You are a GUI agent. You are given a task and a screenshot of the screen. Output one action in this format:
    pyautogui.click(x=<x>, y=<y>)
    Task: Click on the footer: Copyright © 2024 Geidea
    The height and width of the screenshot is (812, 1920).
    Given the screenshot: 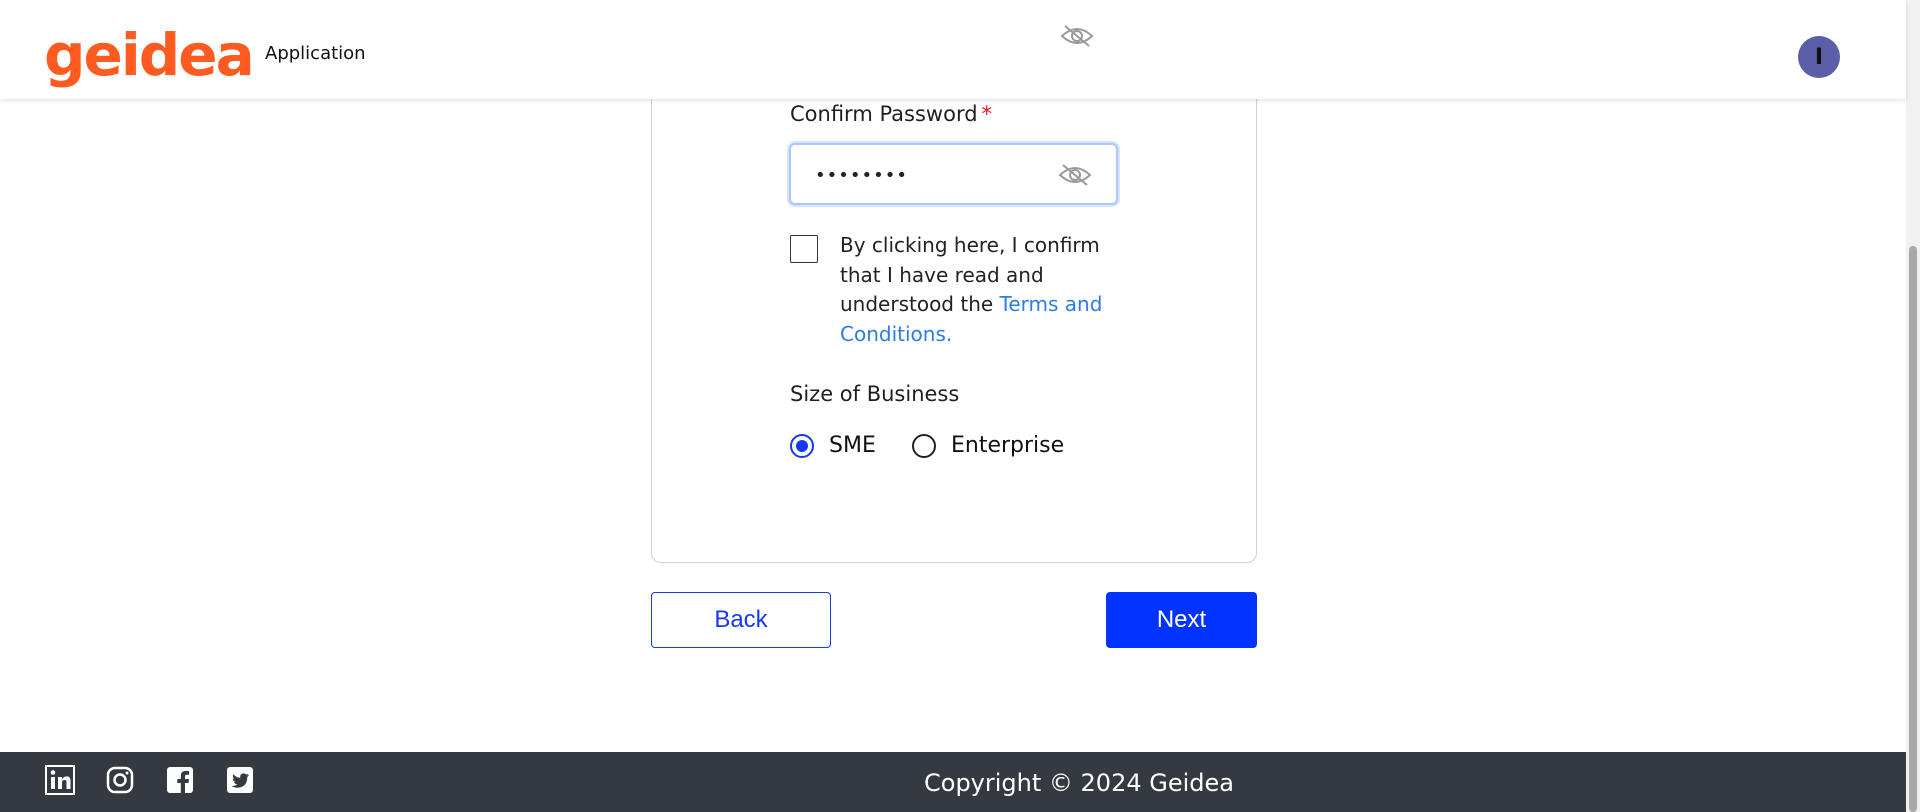 What is the action you would take?
    pyautogui.click(x=953, y=782)
    